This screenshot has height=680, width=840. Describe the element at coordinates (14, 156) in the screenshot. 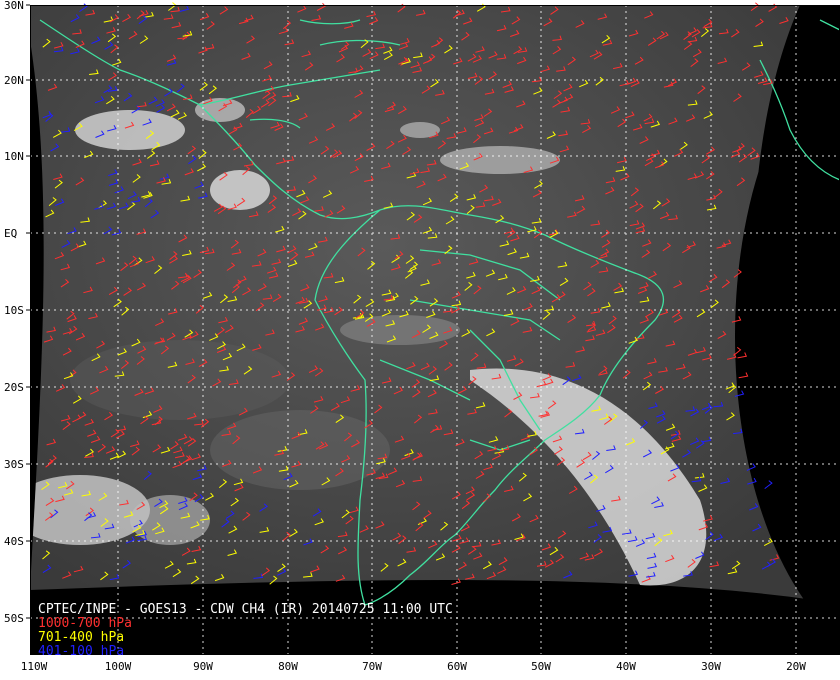

I see `lat-label-10n: 10N` at that location.